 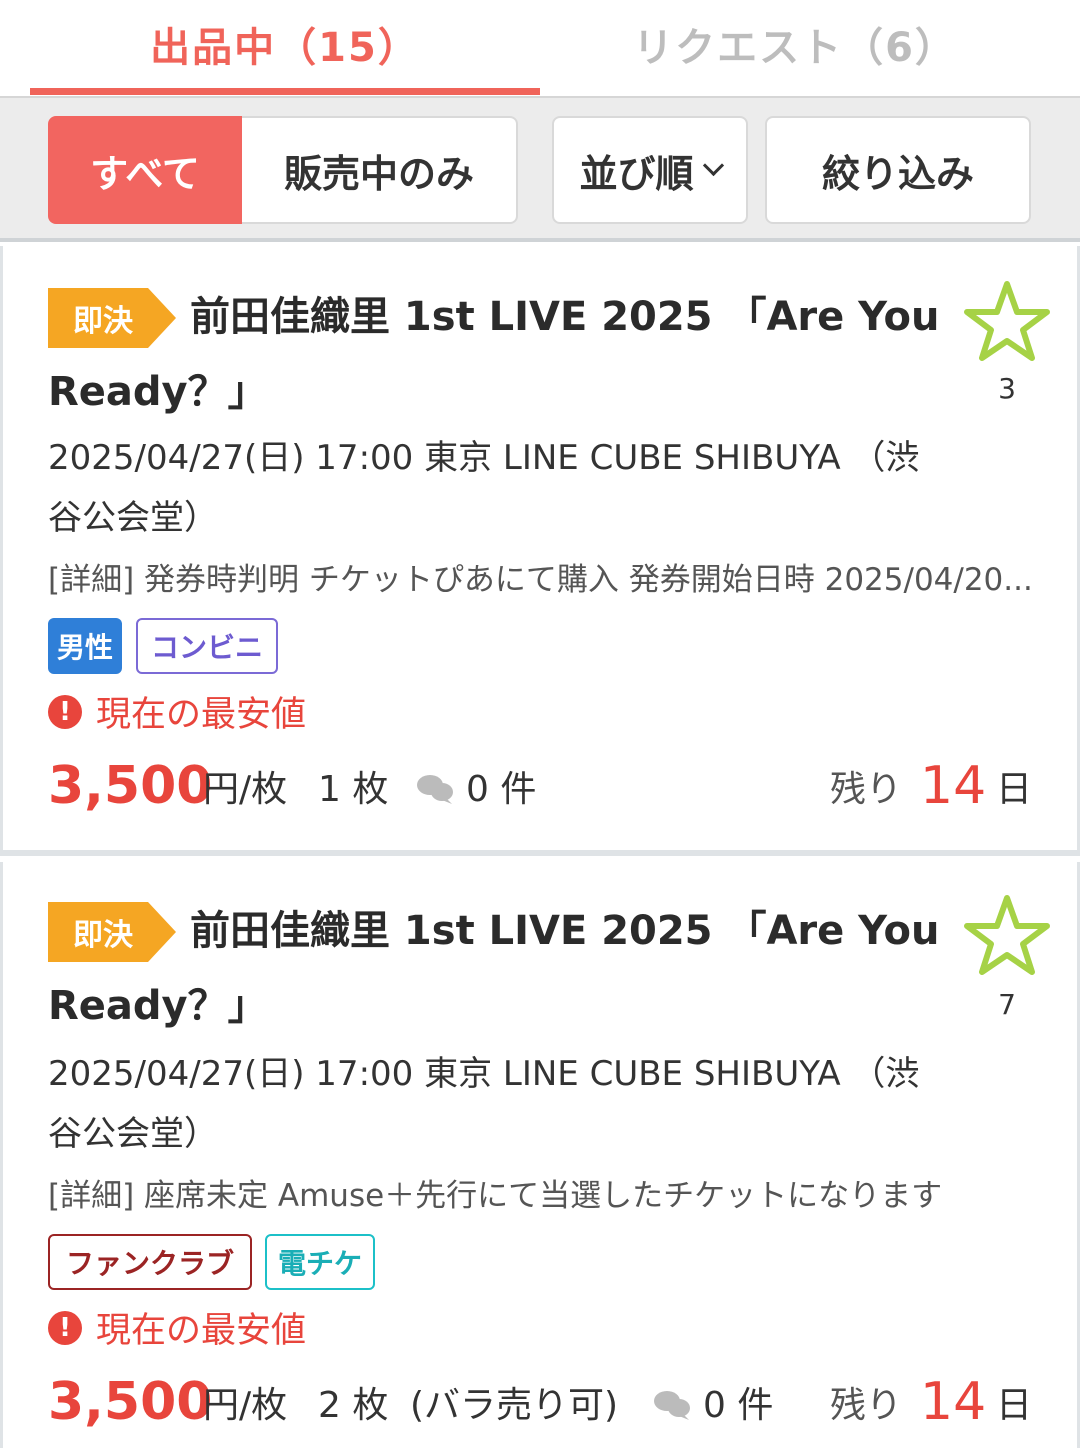 I want to click on quantity: 1 枚, so click(x=353, y=789).